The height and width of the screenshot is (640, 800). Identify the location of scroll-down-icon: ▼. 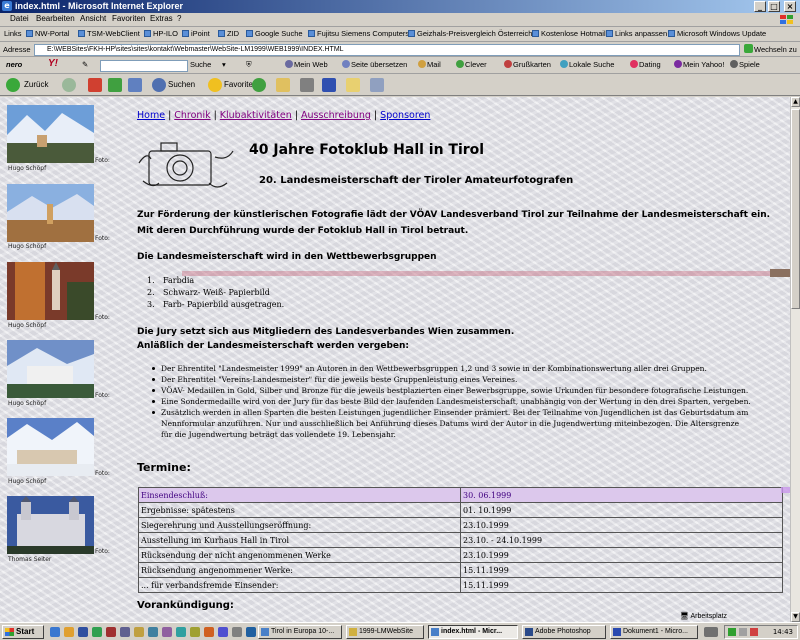
(795, 617).